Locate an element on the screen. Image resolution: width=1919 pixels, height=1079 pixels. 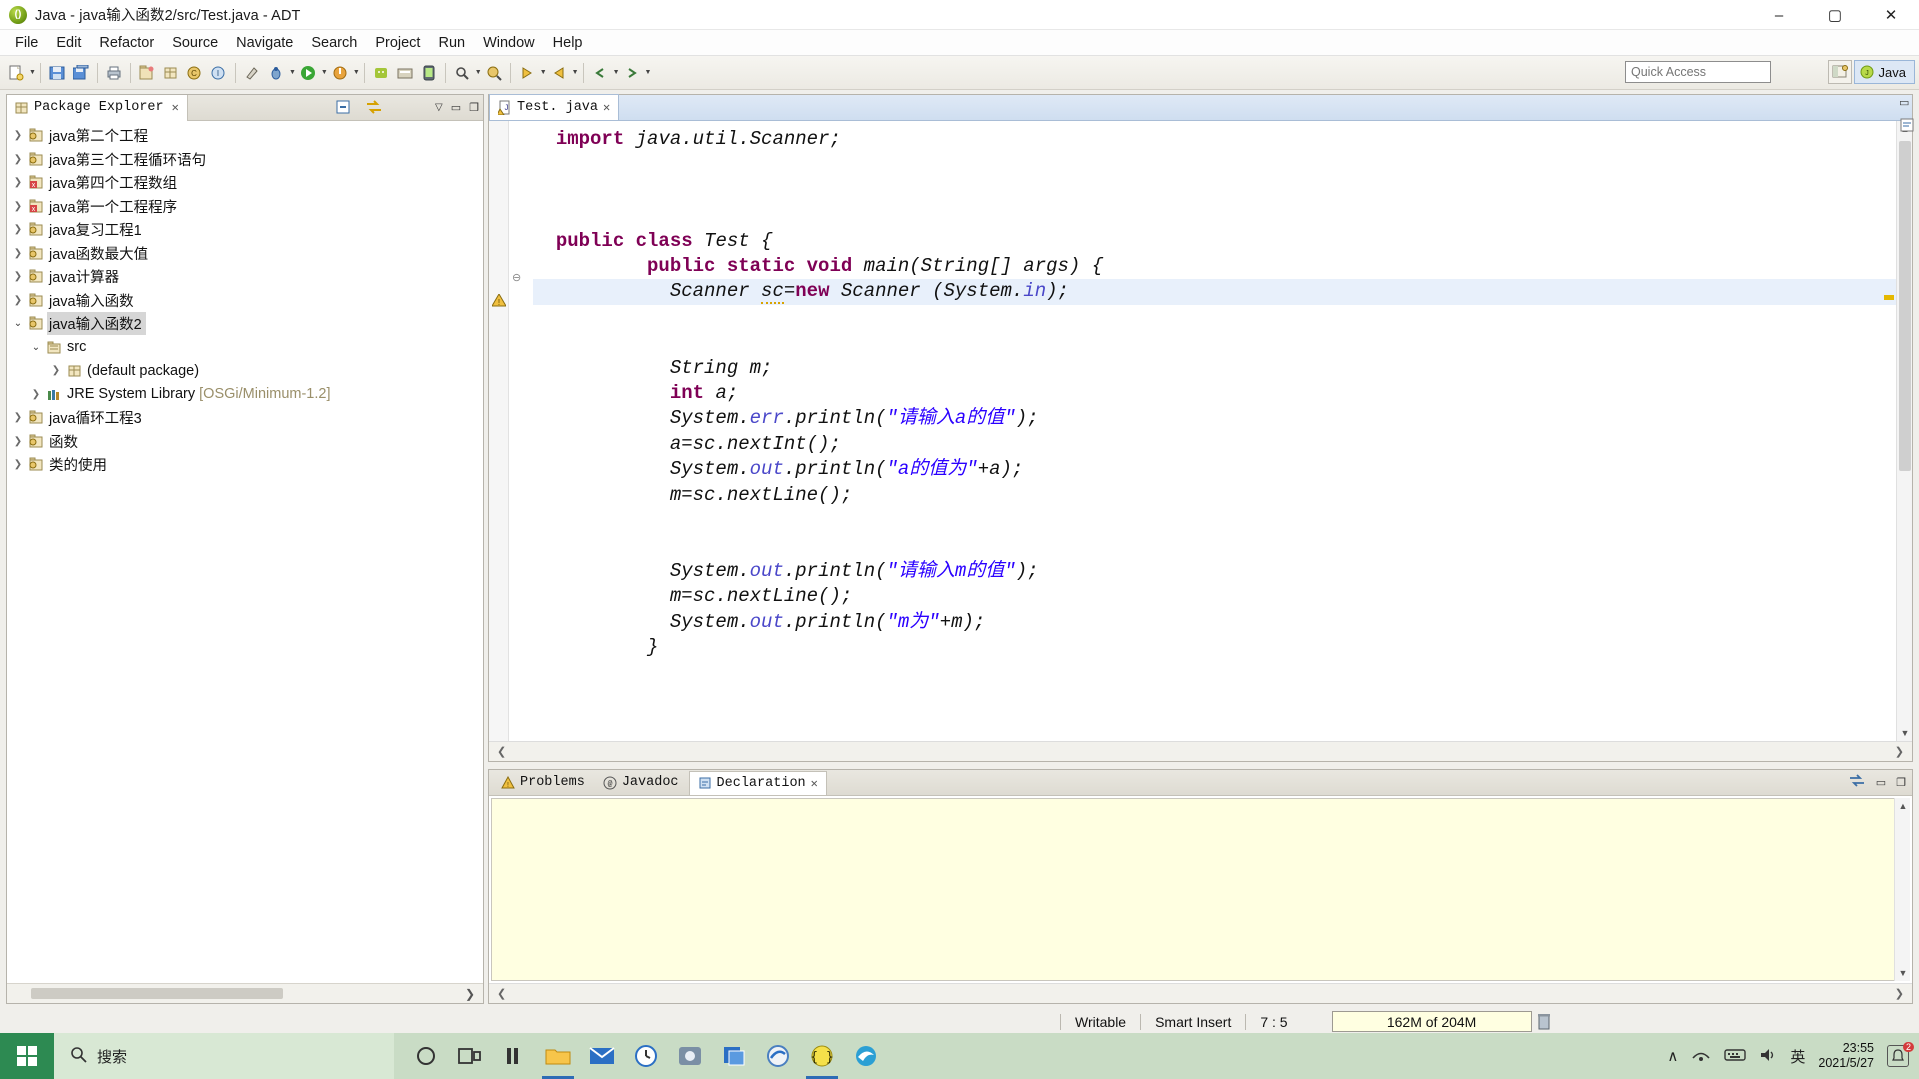
forward-icon is located at coordinates (632, 73).